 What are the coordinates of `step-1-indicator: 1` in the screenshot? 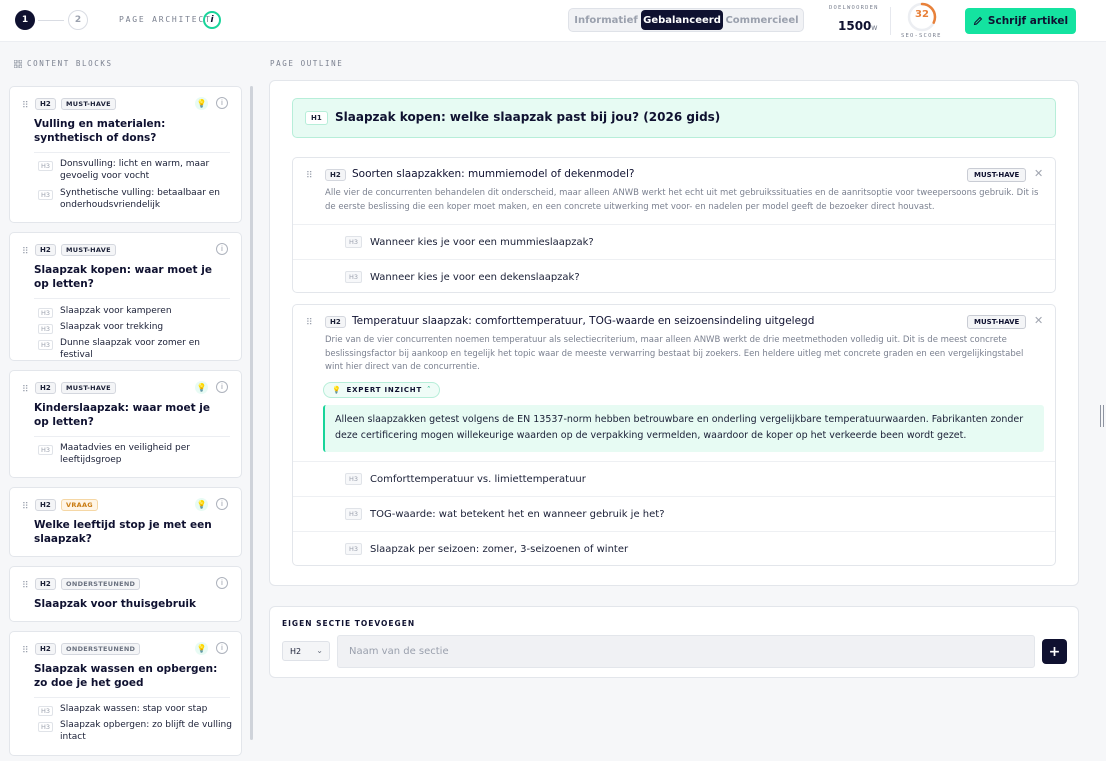 It's located at (25, 20).